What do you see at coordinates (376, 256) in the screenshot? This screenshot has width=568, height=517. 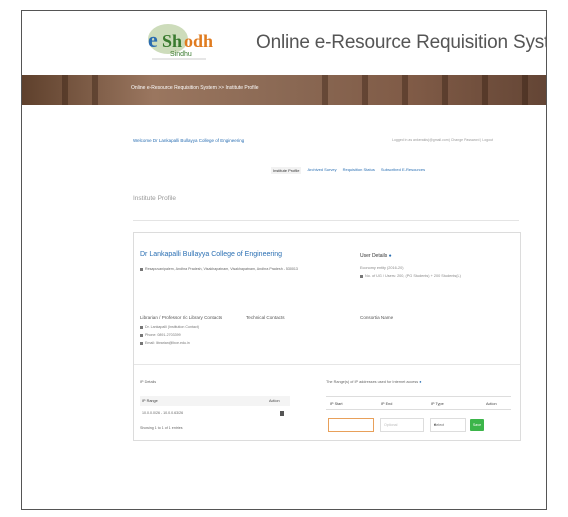 I see `user-details-heading: User Details ●` at bounding box center [376, 256].